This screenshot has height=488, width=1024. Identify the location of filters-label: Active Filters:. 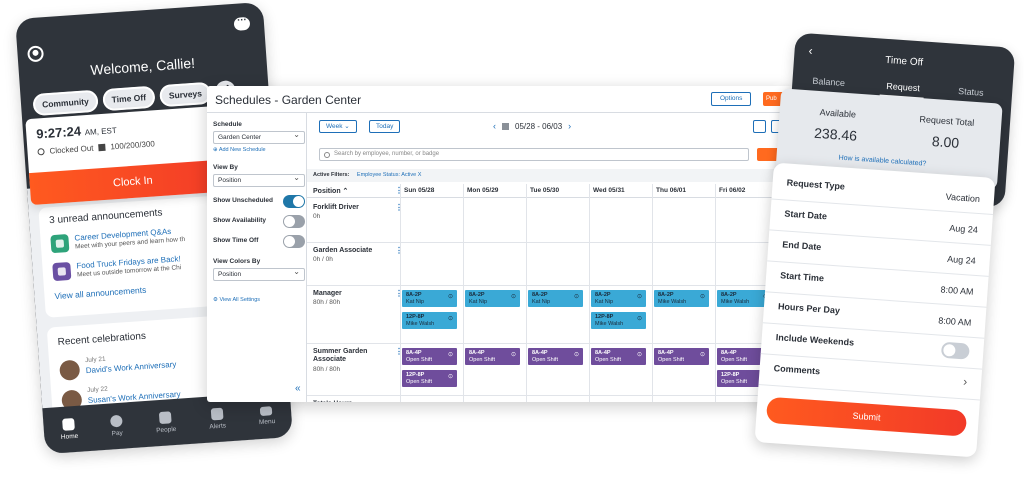
(331, 175).